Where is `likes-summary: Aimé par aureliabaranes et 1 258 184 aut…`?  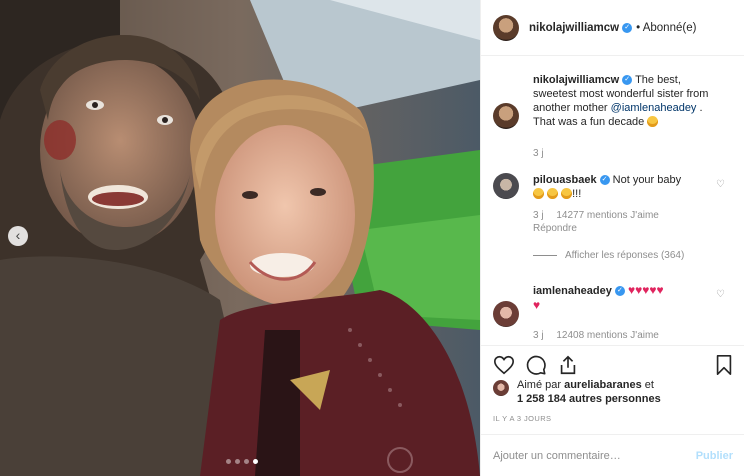
likes-summary: Aimé par aureliabaranes et 1 258 184 aut… is located at coordinates (577, 392).